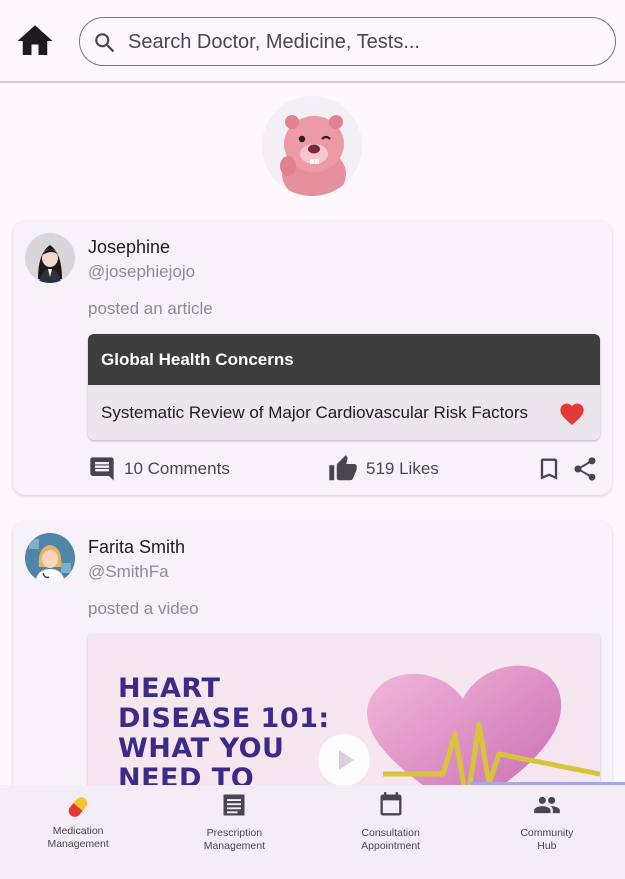  Describe the element at coordinates (549, 469) in the screenshot. I see `bookmark-icon` at that location.